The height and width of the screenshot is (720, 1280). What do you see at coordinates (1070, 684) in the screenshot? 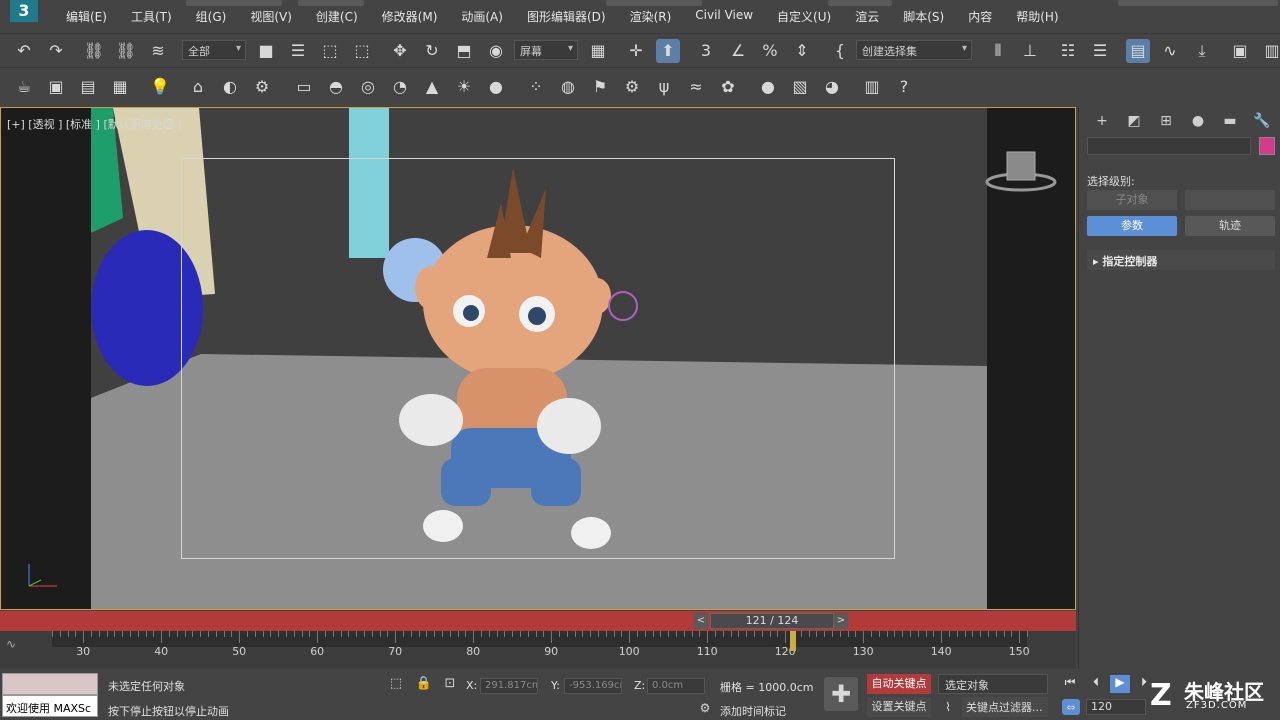
I see `goto-start-icon: ⏮` at bounding box center [1070, 684].